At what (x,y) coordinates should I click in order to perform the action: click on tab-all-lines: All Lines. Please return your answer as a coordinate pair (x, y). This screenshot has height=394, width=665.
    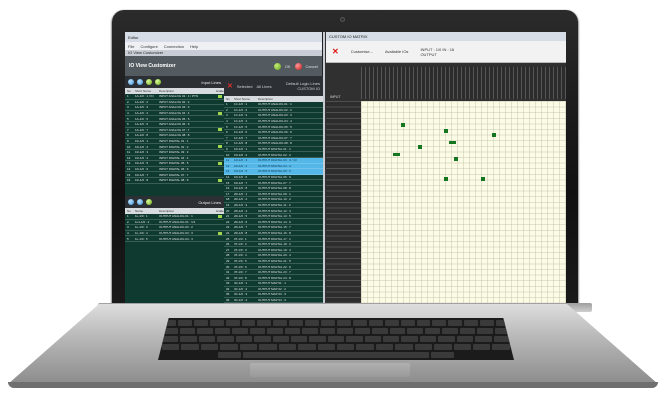
    Looking at the image, I should click on (263, 86).